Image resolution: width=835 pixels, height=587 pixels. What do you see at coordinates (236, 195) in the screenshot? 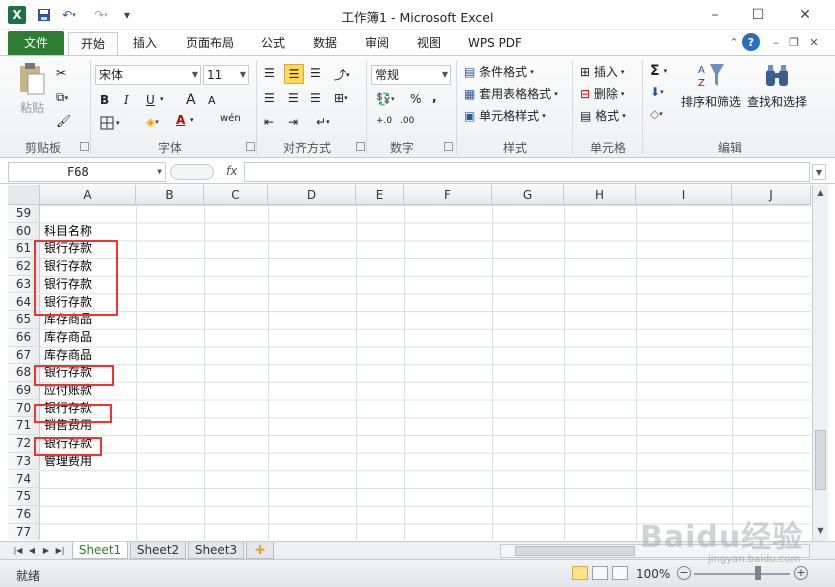
I see `column-header-c: C` at bounding box center [236, 195].